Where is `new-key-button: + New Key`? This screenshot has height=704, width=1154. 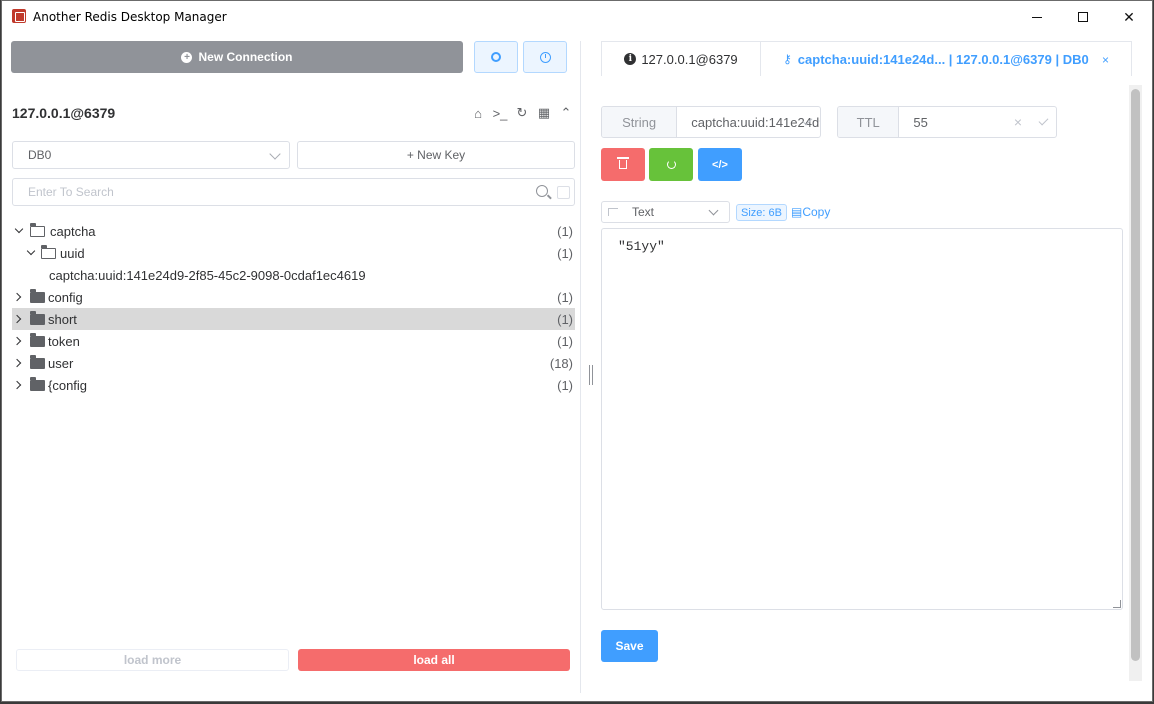
new-key-button: + New Key is located at coordinates (436, 155).